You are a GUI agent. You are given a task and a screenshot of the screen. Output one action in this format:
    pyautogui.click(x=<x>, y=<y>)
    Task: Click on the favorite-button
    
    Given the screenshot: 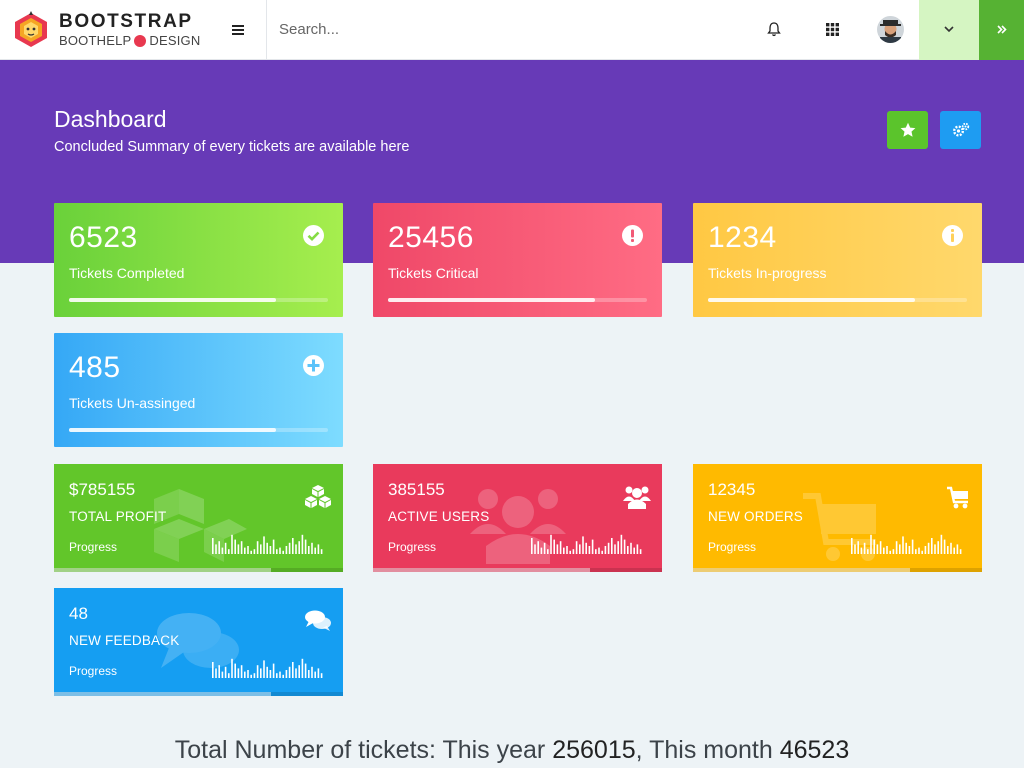 What is the action you would take?
    pyautogui.click(x=907, y=130)
    